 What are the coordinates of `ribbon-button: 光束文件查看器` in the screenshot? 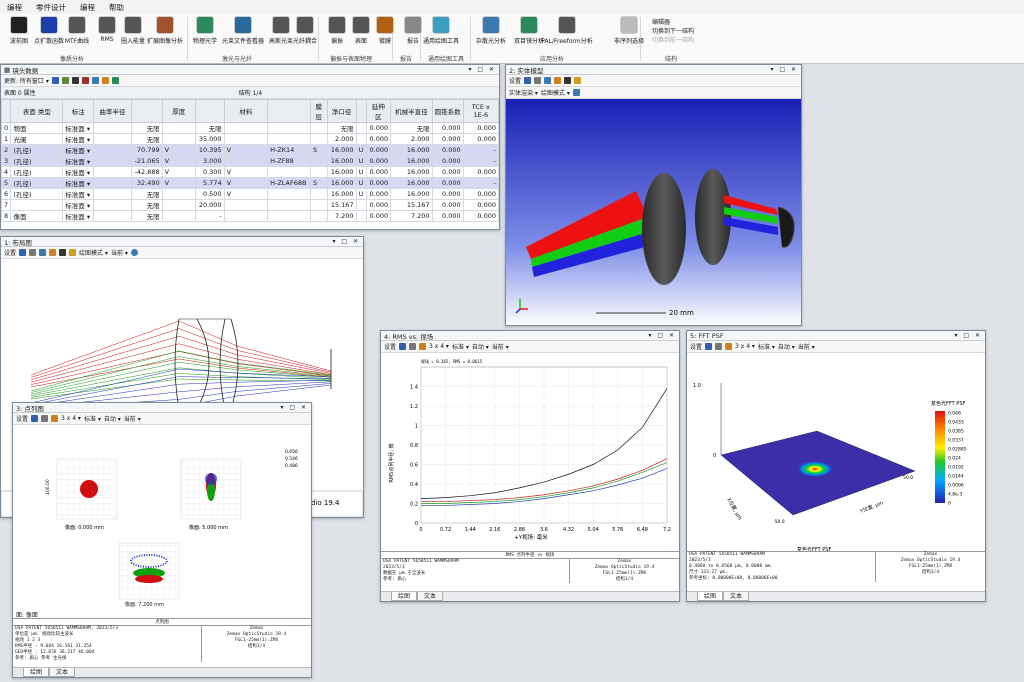 It's located at (243, 30).